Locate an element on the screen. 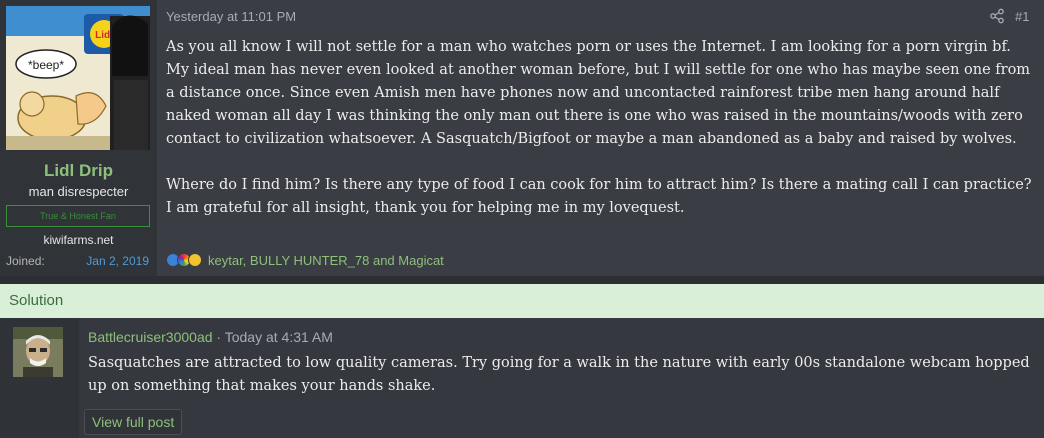 This screenshot has width=1044, height=438. joined-date: Jan 2, 2019 is located at coordinates (117, 261).